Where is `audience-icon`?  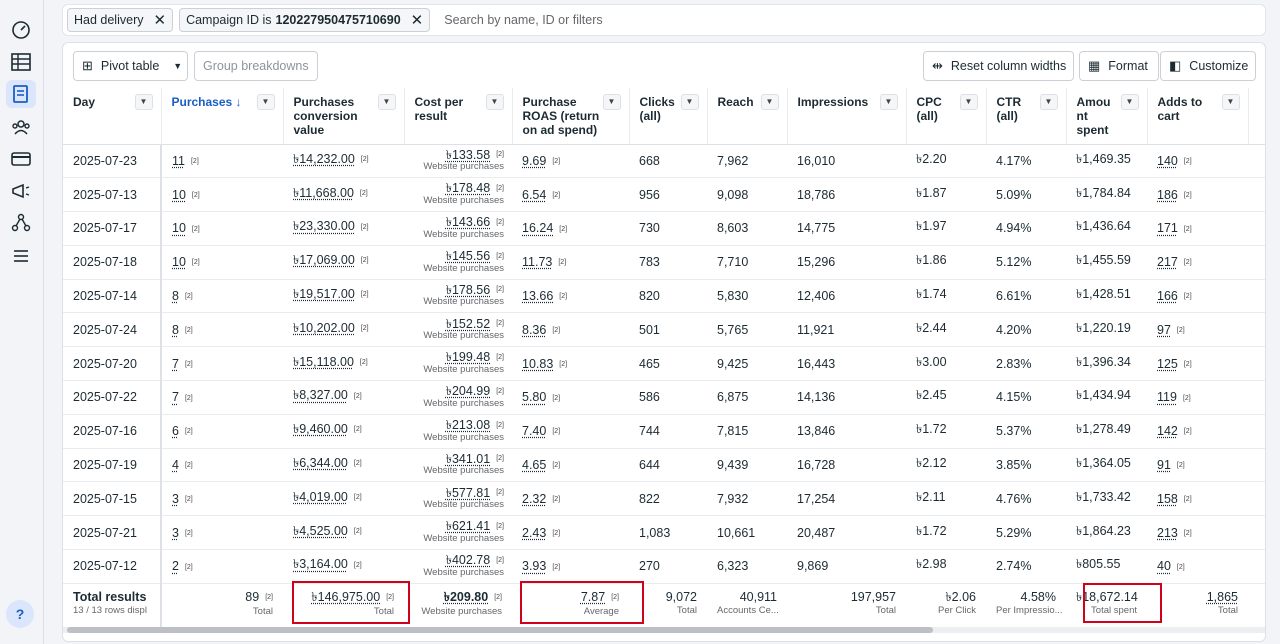 audience-icon is located at coordinates (21, 127).